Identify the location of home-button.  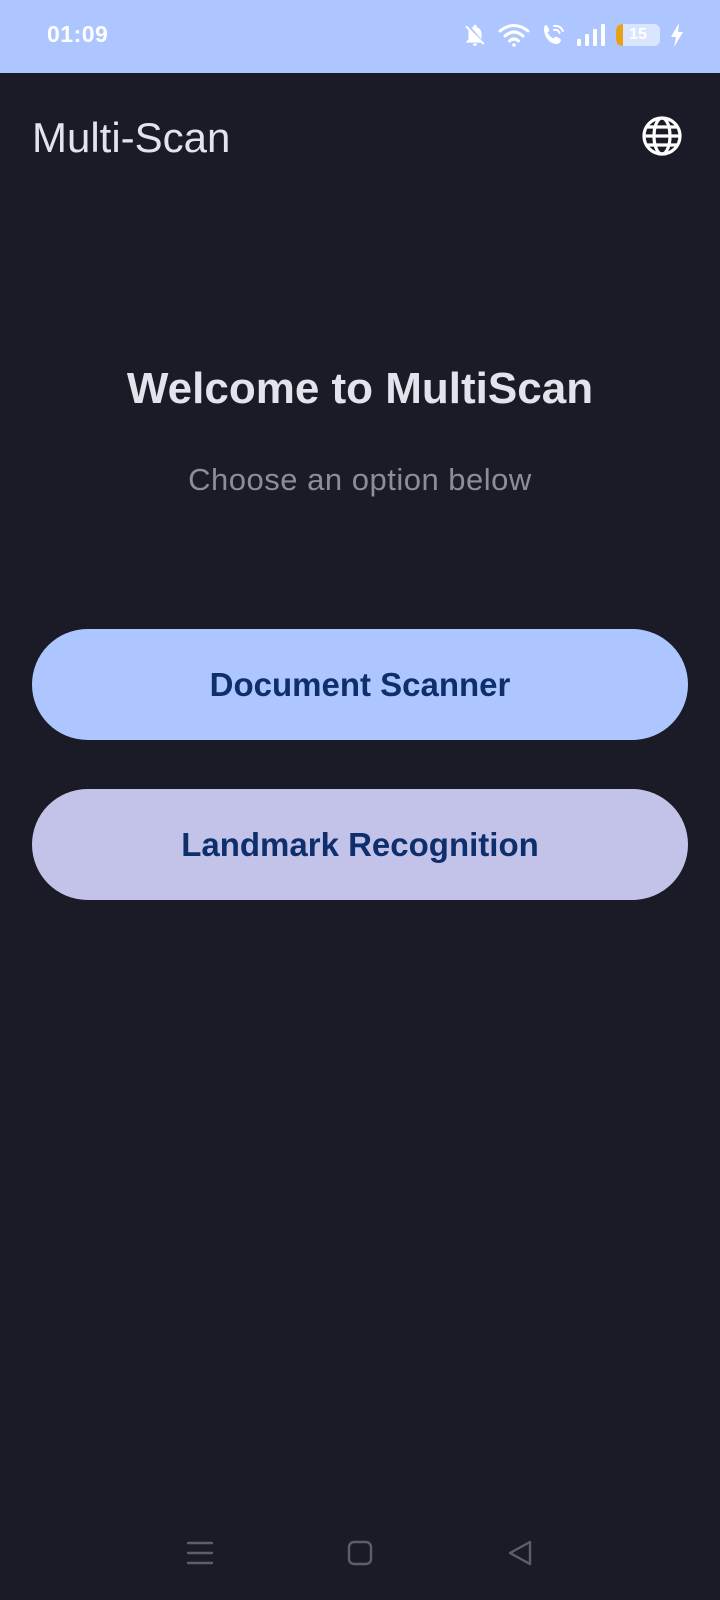
(360, 1555).